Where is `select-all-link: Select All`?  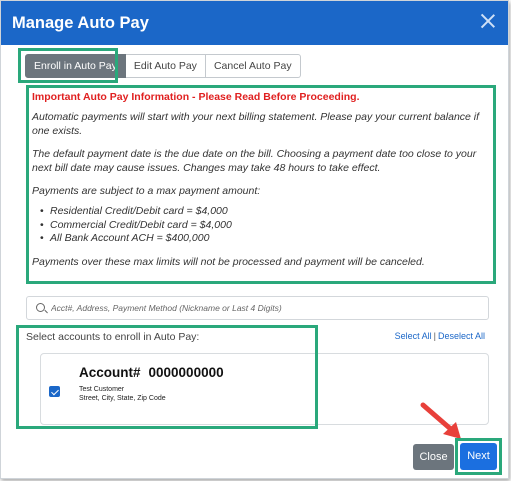 select-all-link: Select All is located at coordinates (413, 336).